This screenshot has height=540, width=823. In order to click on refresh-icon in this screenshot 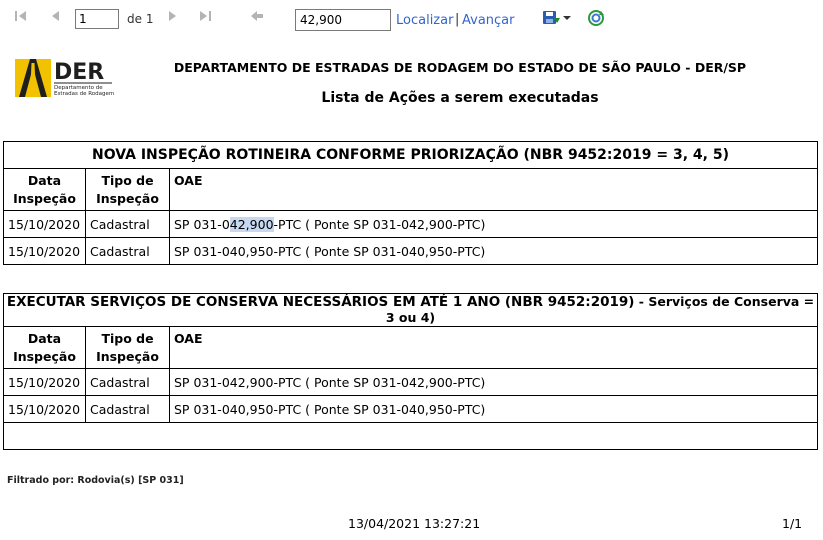, I will do `click(596, 18)`.